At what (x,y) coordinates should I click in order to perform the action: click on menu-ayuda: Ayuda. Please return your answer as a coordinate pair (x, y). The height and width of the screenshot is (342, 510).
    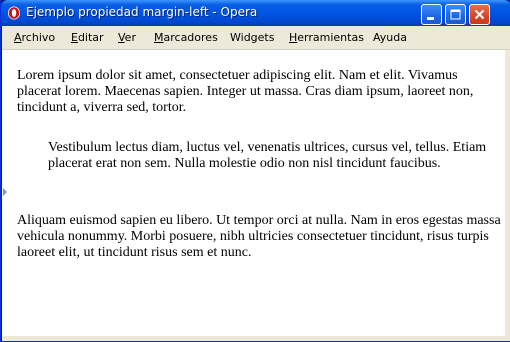
    Looking at the image, I should click on (390, 37).